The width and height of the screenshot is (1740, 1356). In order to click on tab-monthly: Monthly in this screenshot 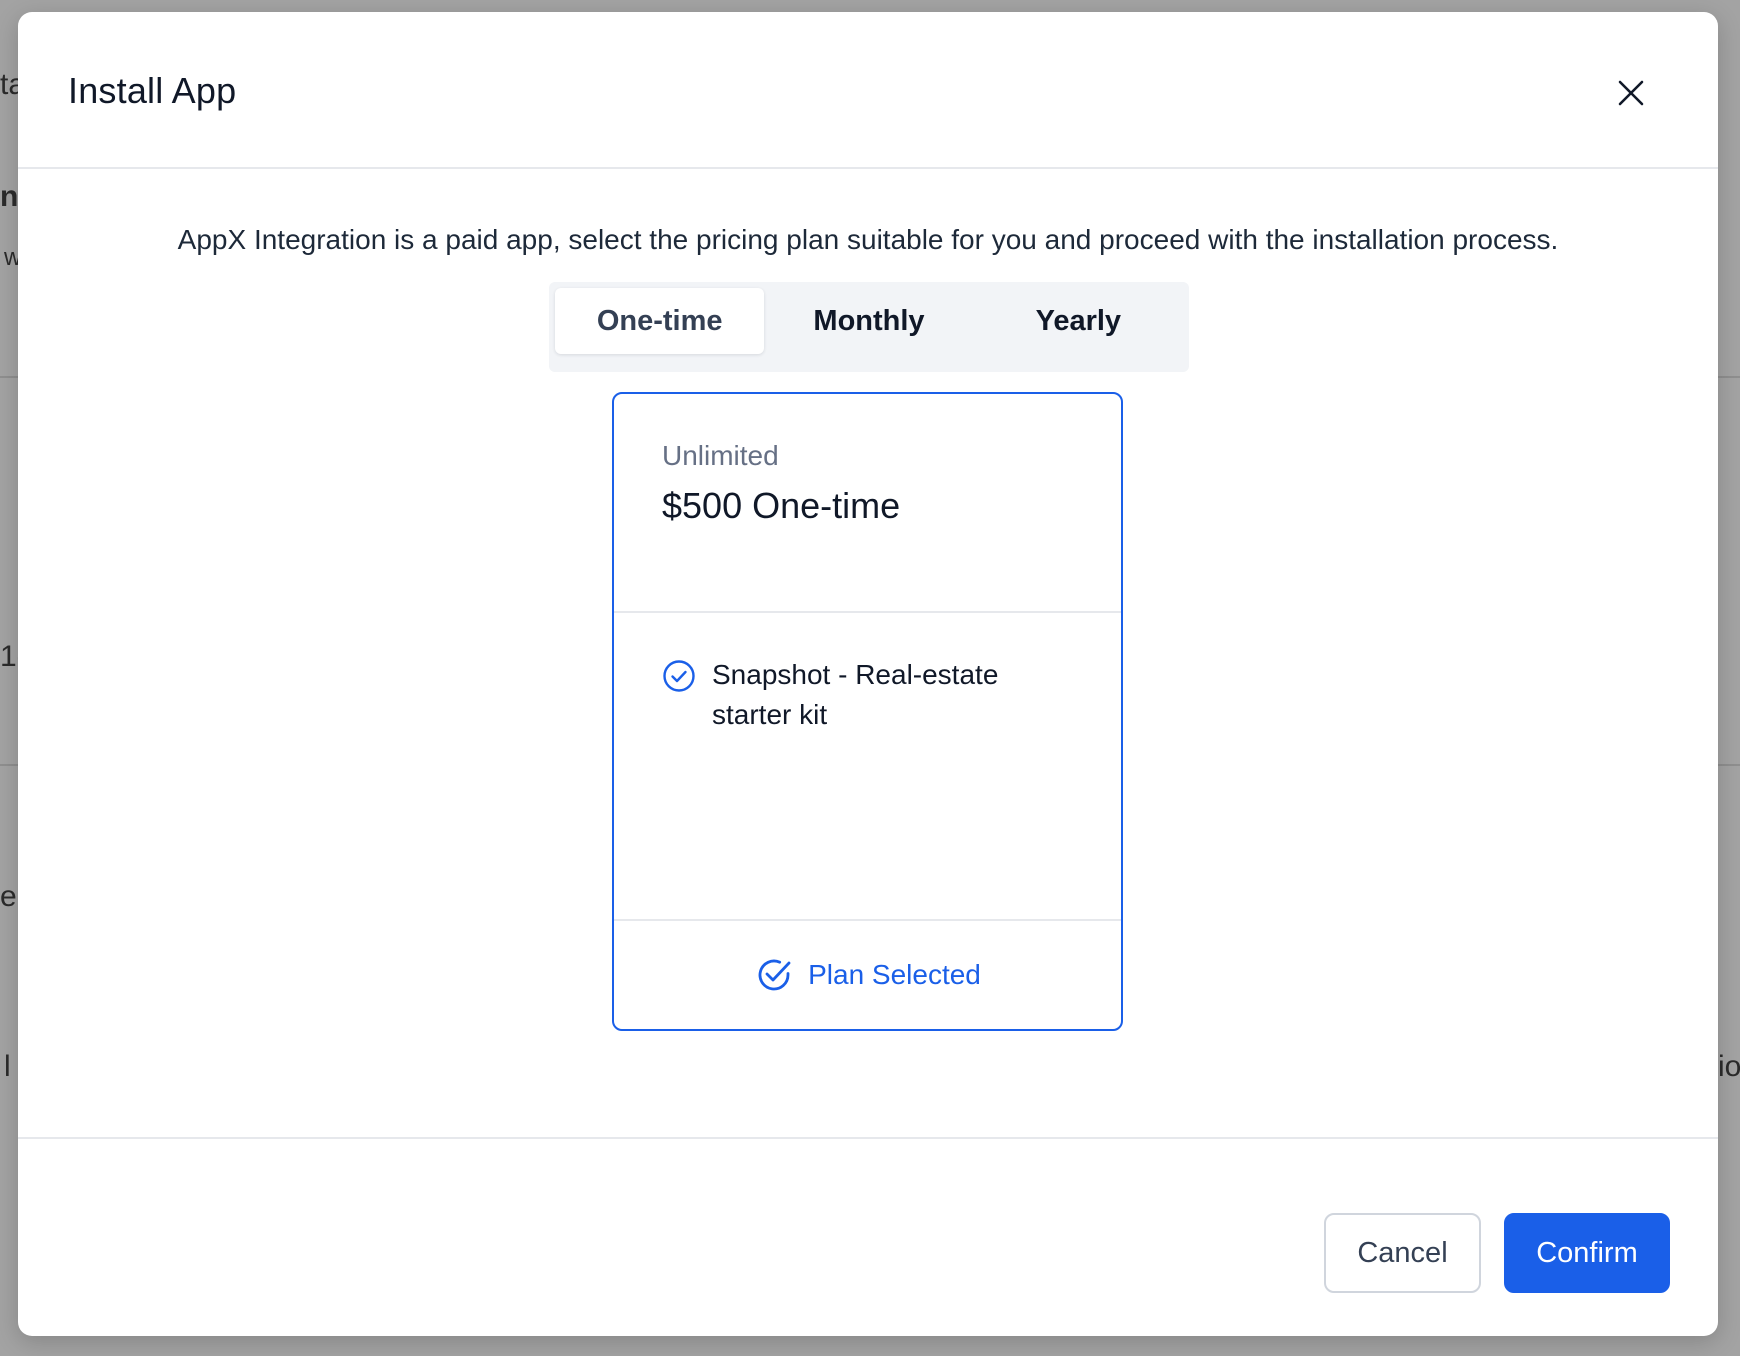, I will do `click(868, 321)`.